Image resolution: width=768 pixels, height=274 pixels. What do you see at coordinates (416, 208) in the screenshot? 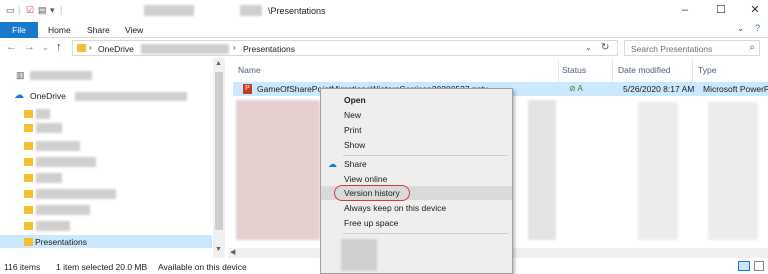
I see `menu-item-always-keep: Always keep on this device` at bounding box center [416, 208].